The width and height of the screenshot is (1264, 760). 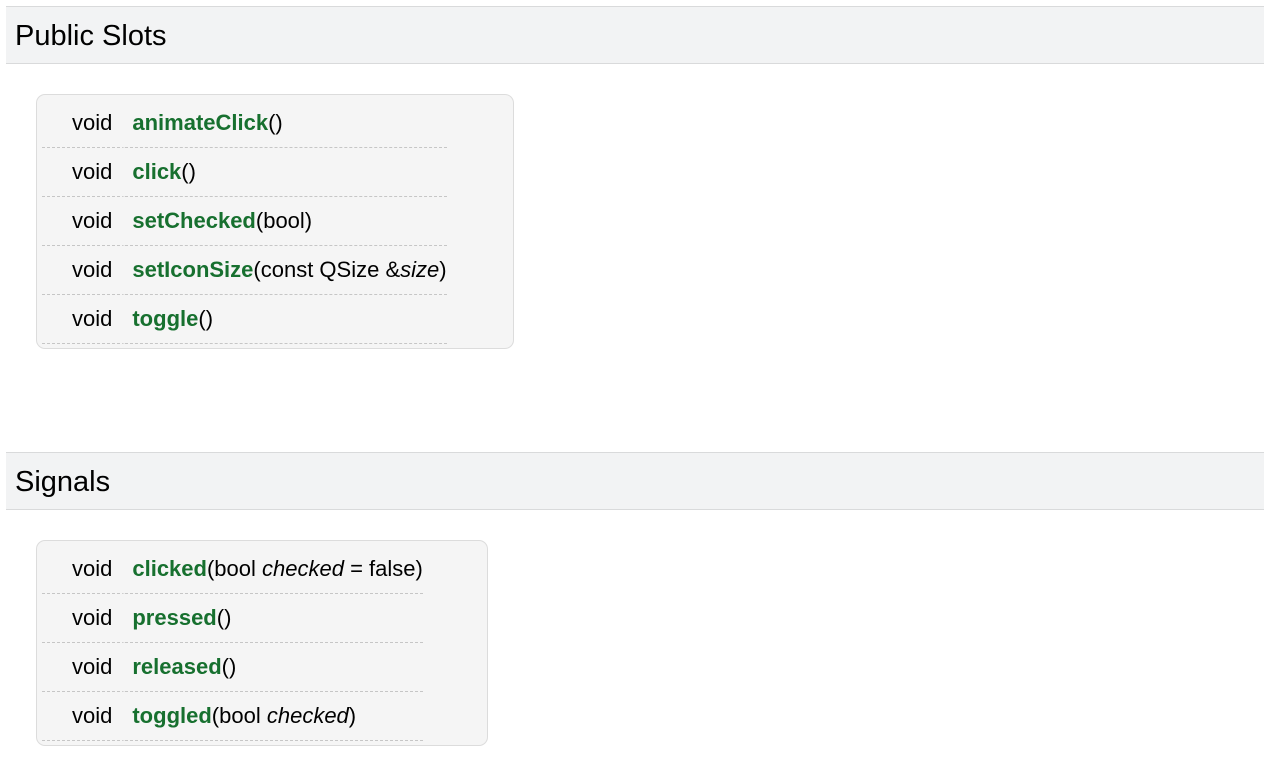 I want to click on member-signature: toggled(bool checked), so click(x=274, y=716).